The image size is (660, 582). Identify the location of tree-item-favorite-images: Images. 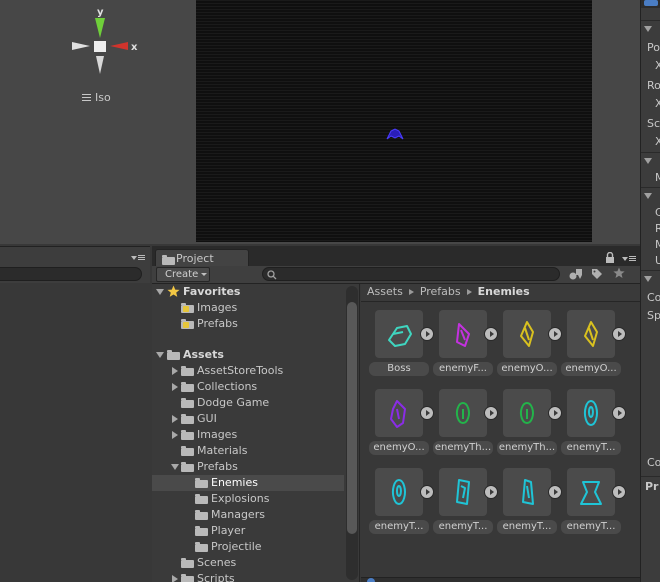
(248, 308).